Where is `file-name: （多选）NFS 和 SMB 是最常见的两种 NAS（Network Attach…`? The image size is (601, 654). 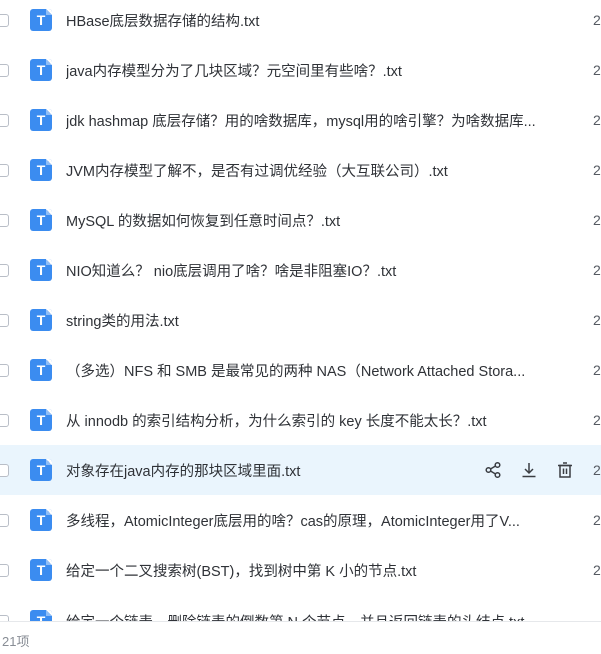
file-name: （多选）NFS 和 SMB 是最常见的两种 NAS（Network Attach… is located at coordinates (318, 370).